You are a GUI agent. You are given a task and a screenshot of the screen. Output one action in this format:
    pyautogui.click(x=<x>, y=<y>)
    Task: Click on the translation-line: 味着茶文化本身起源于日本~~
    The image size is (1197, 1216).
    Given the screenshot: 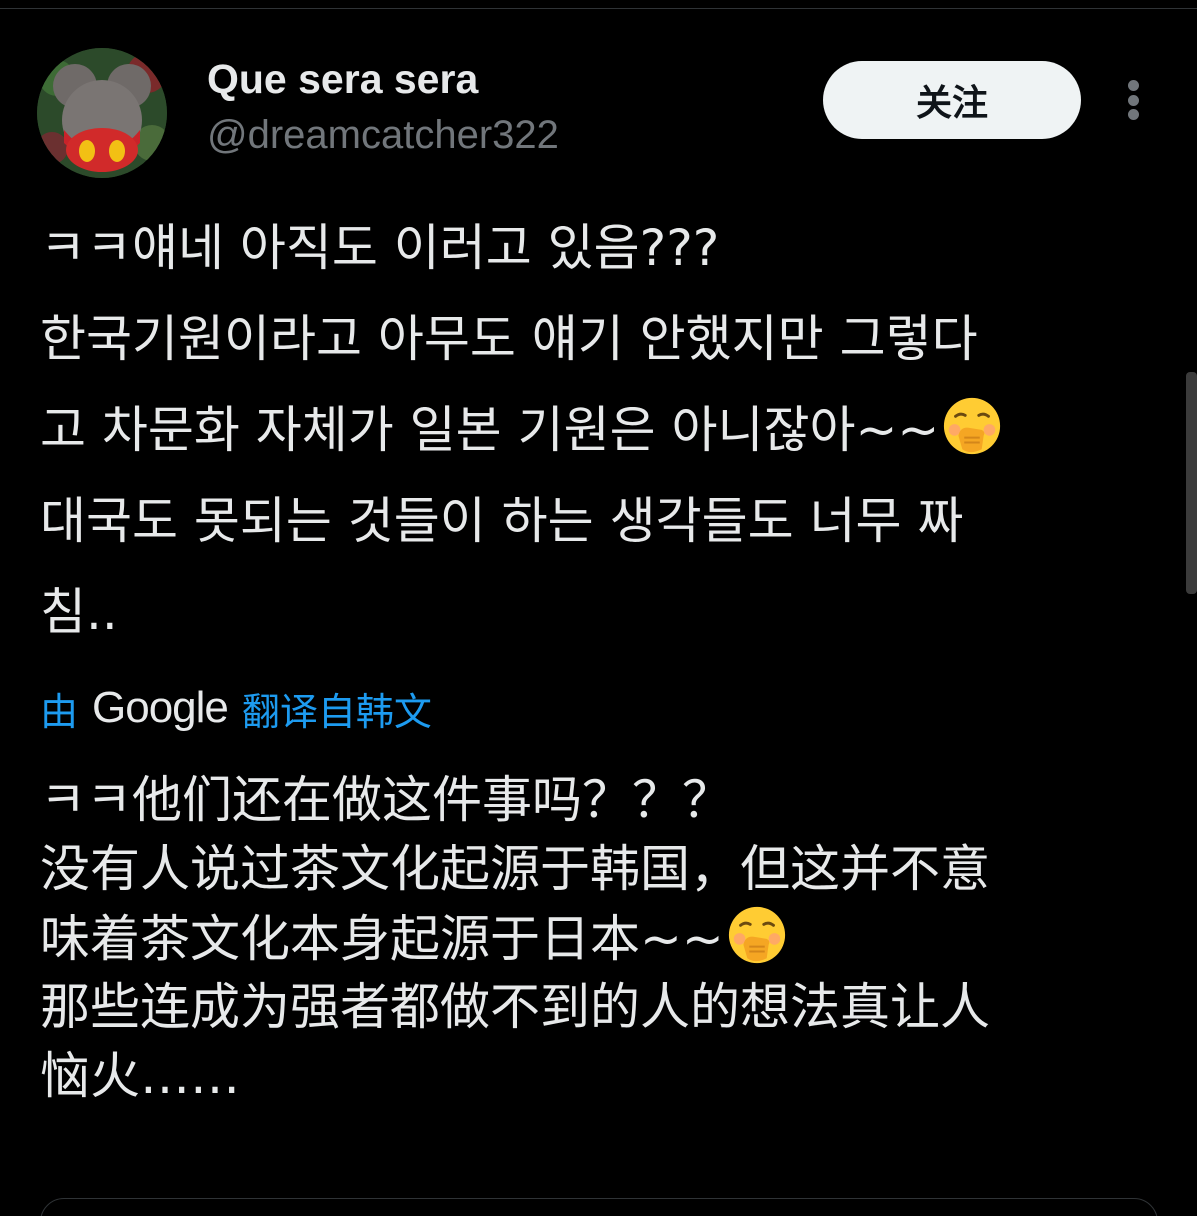 What is the action you would take?
    pyautogui.click(x=605, y=938)
    